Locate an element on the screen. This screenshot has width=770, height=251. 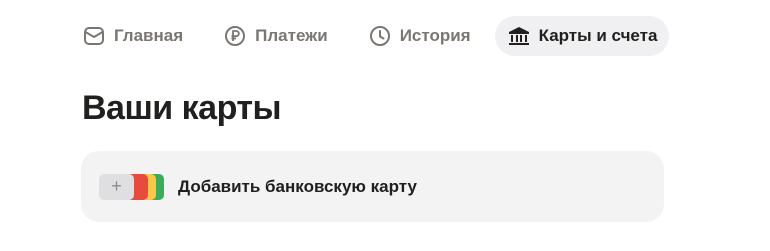
add-card-label: Добавить банковскую карту is located at coordinates (297, 186).